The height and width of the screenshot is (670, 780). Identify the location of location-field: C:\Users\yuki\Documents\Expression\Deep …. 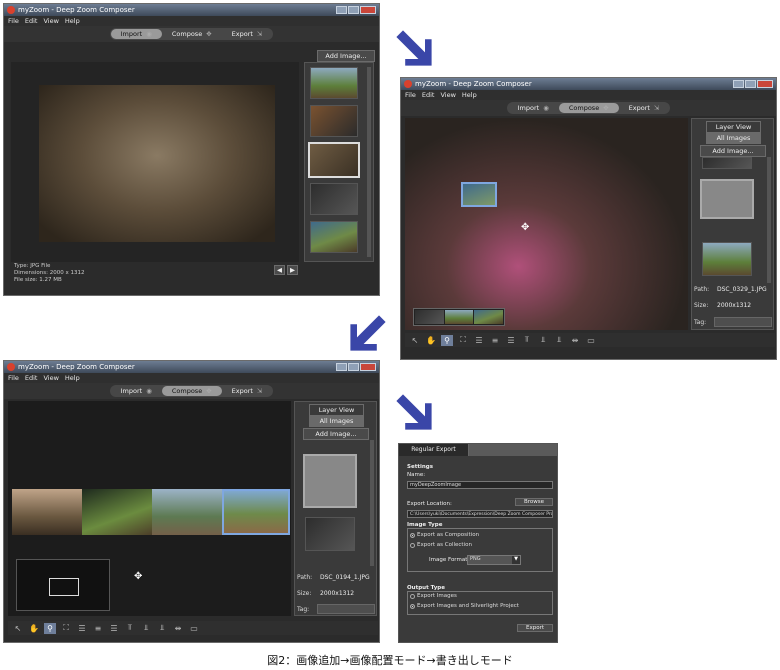
(480, 514).